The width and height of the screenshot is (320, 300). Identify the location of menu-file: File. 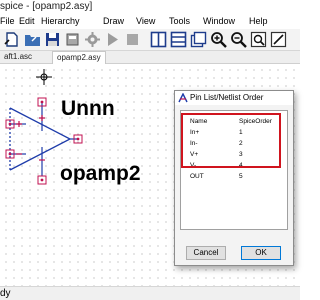
(7, 21).